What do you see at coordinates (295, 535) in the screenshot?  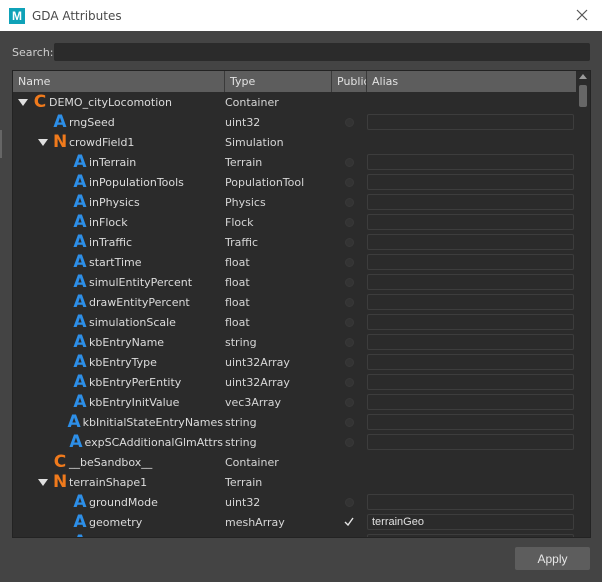 I see `table-row: ApinOnGrounduint32` at bounding box center [295, 535].